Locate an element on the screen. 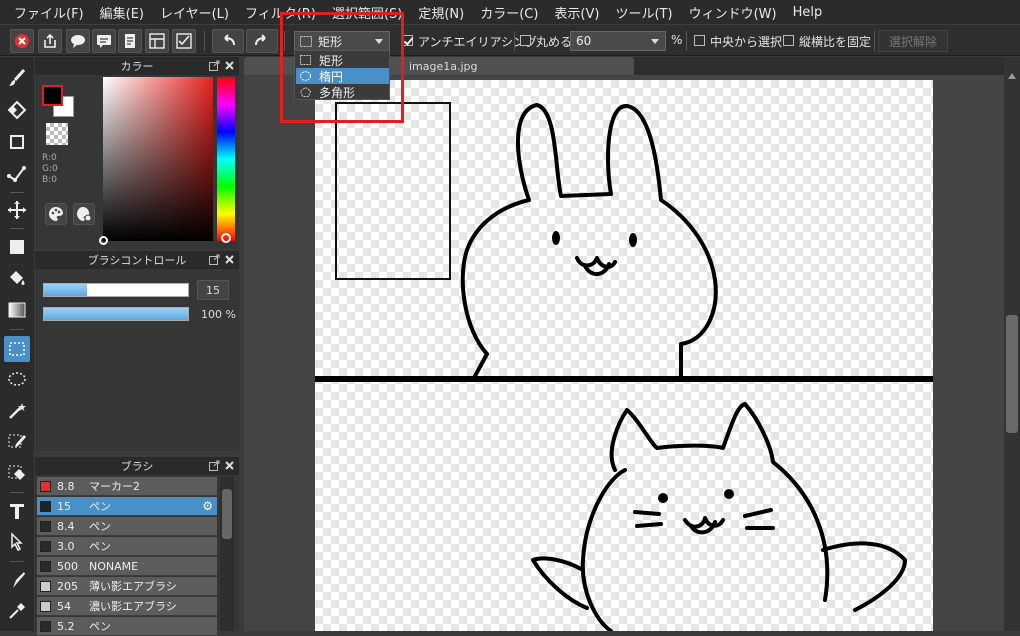  brush-list-item: 8.8 マーカー2 is located at coordinates (127, 486).